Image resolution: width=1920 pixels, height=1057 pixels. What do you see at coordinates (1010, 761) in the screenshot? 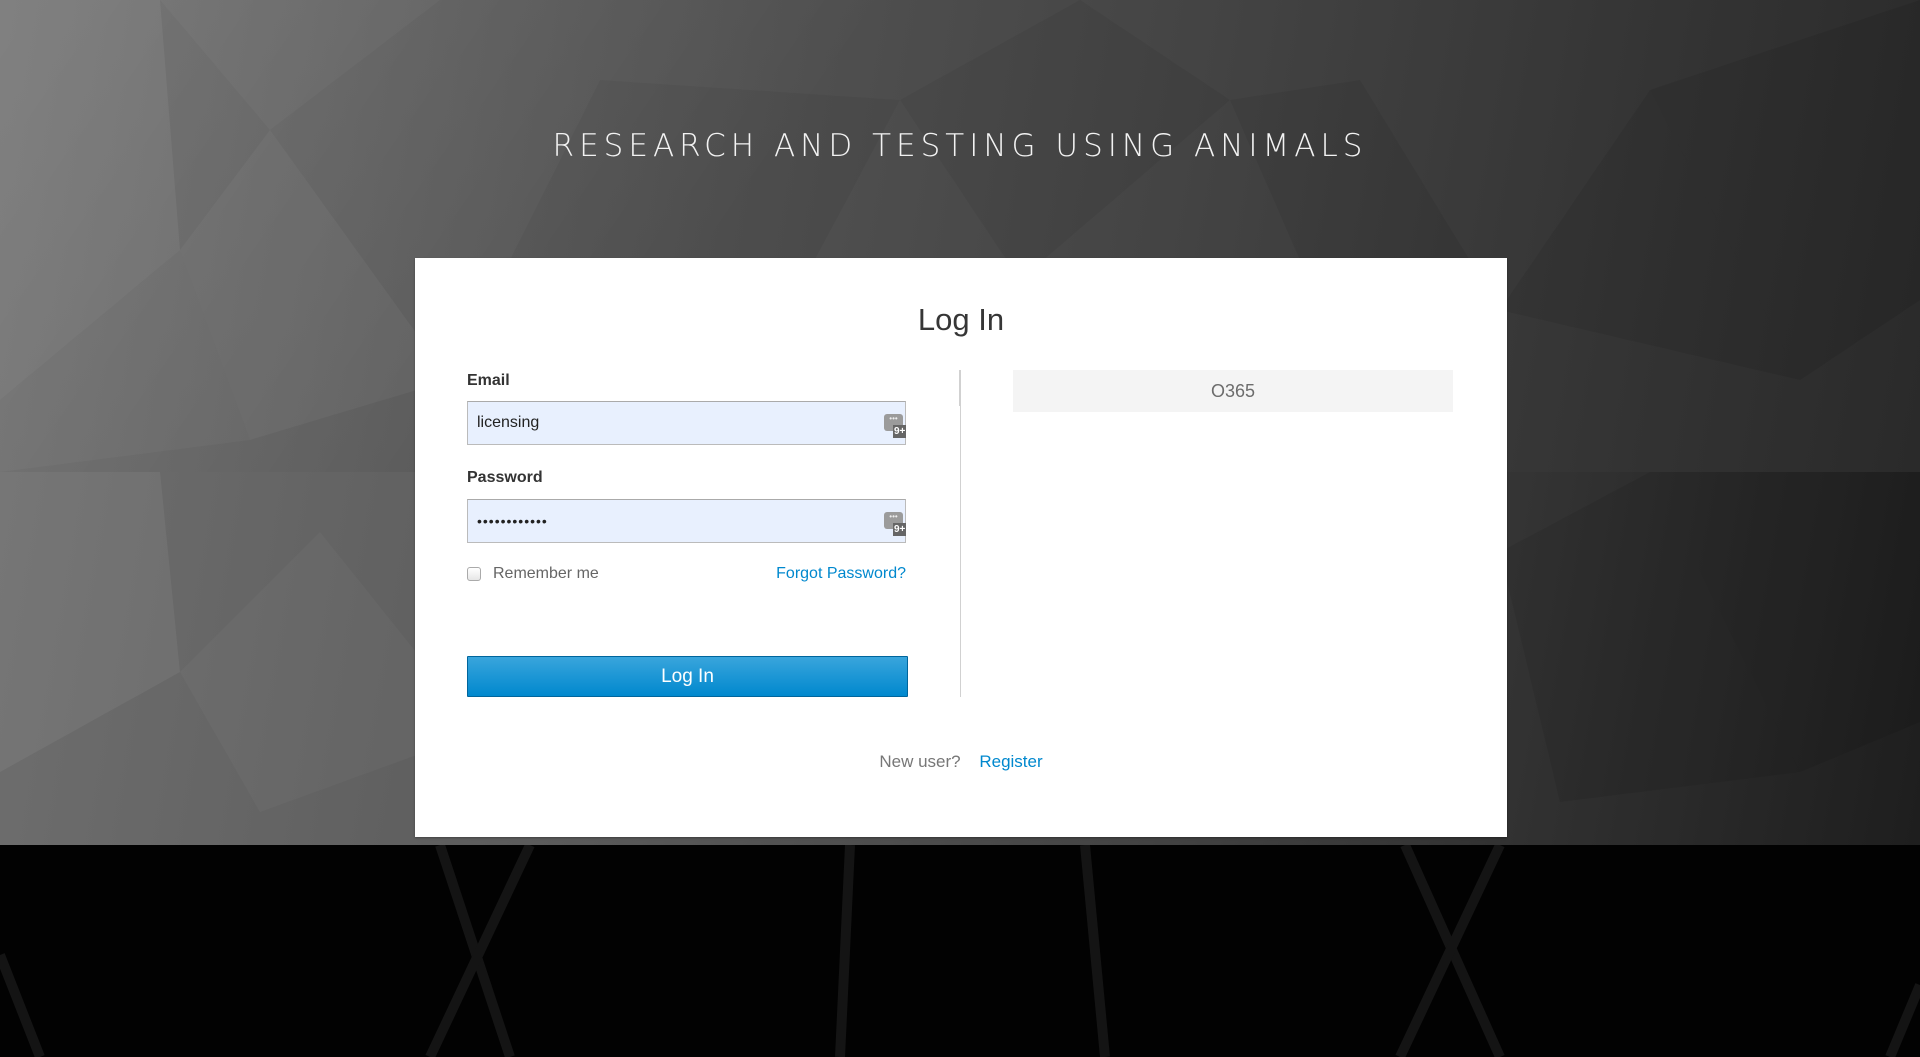
I see `register-link: Register` at bounding box center [1010, 761].